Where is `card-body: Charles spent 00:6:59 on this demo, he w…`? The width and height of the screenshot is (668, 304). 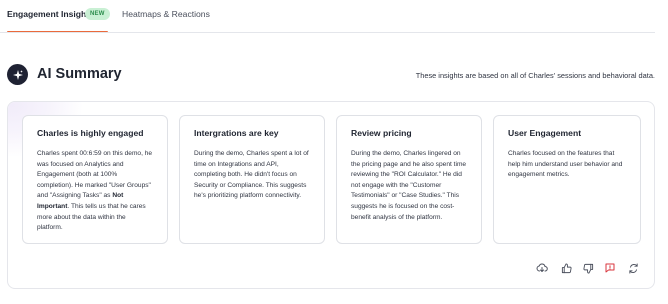
card-body: Charles spent 00:6:59 on this demo, he w… is located at coordinates (95, 191).